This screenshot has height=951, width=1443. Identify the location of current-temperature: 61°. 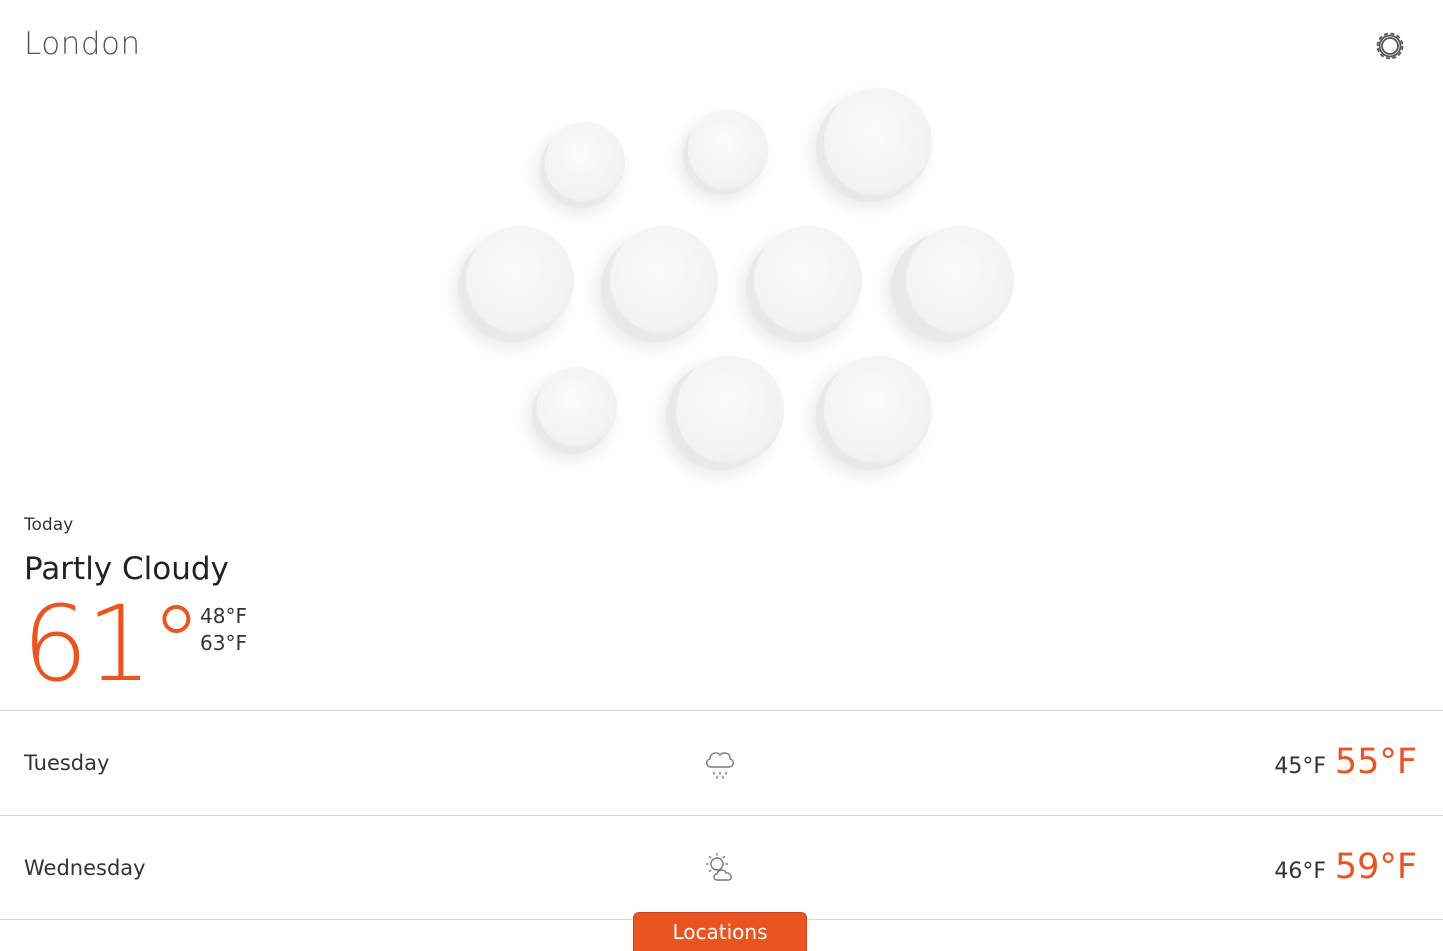
(112, 644).